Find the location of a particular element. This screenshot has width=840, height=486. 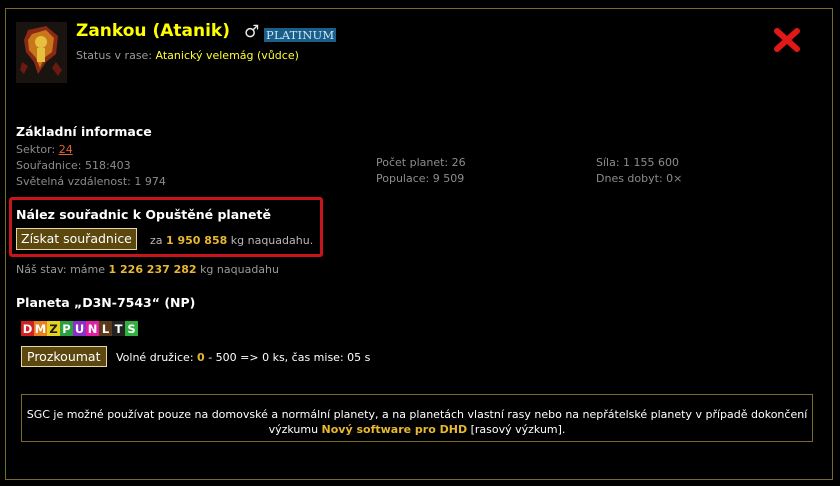

coords-label: Souřadnice: is located at coordinates (49, 165).